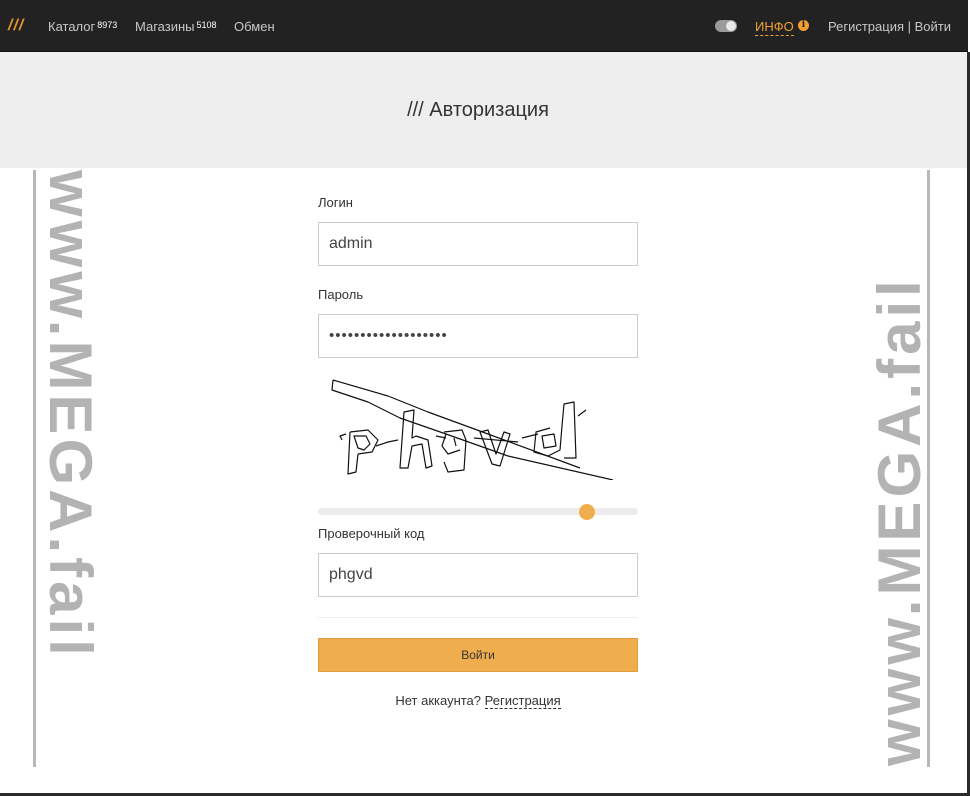 The height and width of the screenshot is (796, 970). What do you see at coordinates (206, 25) in the screenshot?
I see `nav-shops-count: 5108` at bounding box center [206, 25].